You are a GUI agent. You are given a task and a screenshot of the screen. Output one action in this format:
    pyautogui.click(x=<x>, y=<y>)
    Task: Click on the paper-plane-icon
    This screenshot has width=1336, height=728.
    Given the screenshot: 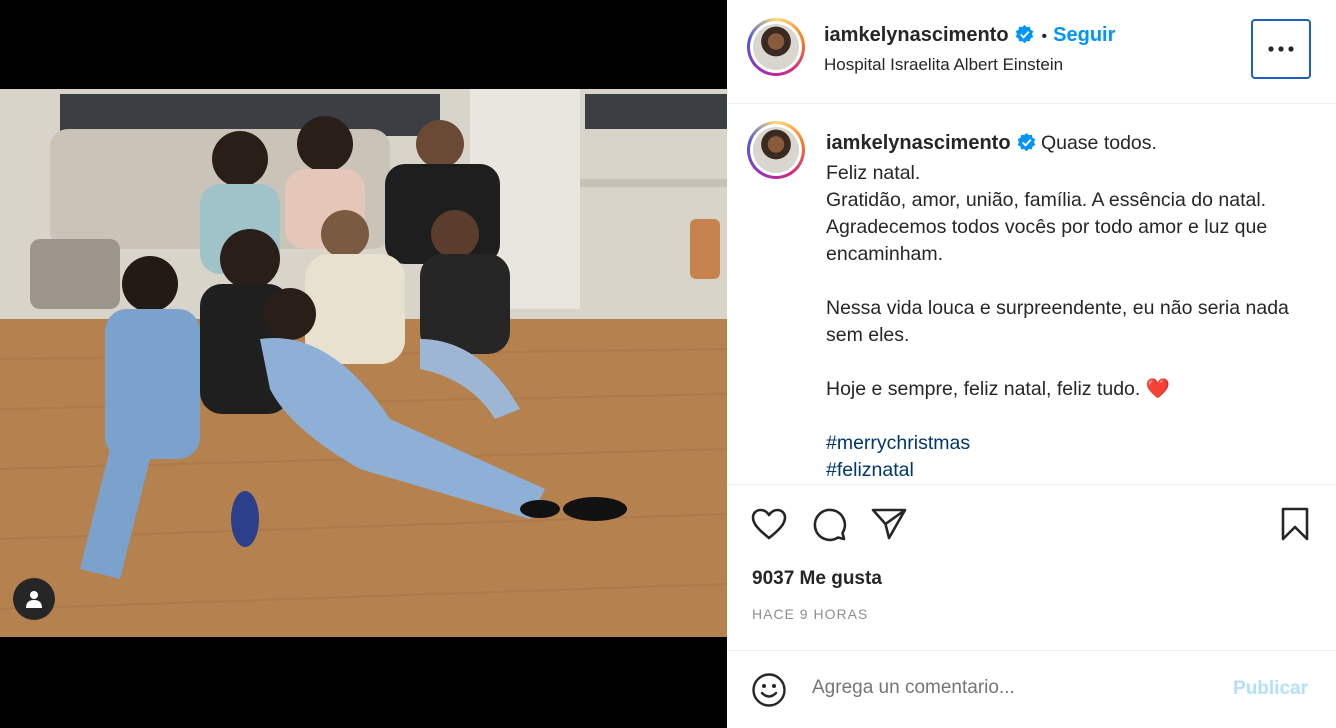 What is the action you would take?
    pyautogui.click(x=889, y=524)
    